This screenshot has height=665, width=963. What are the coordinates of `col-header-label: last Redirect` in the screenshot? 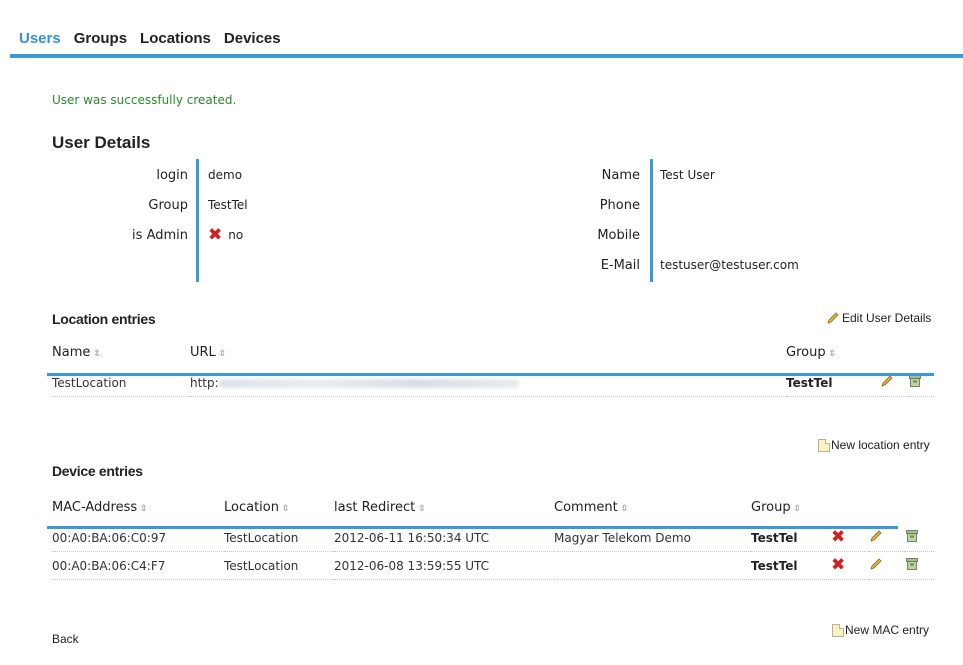 It's located at (375, 507).